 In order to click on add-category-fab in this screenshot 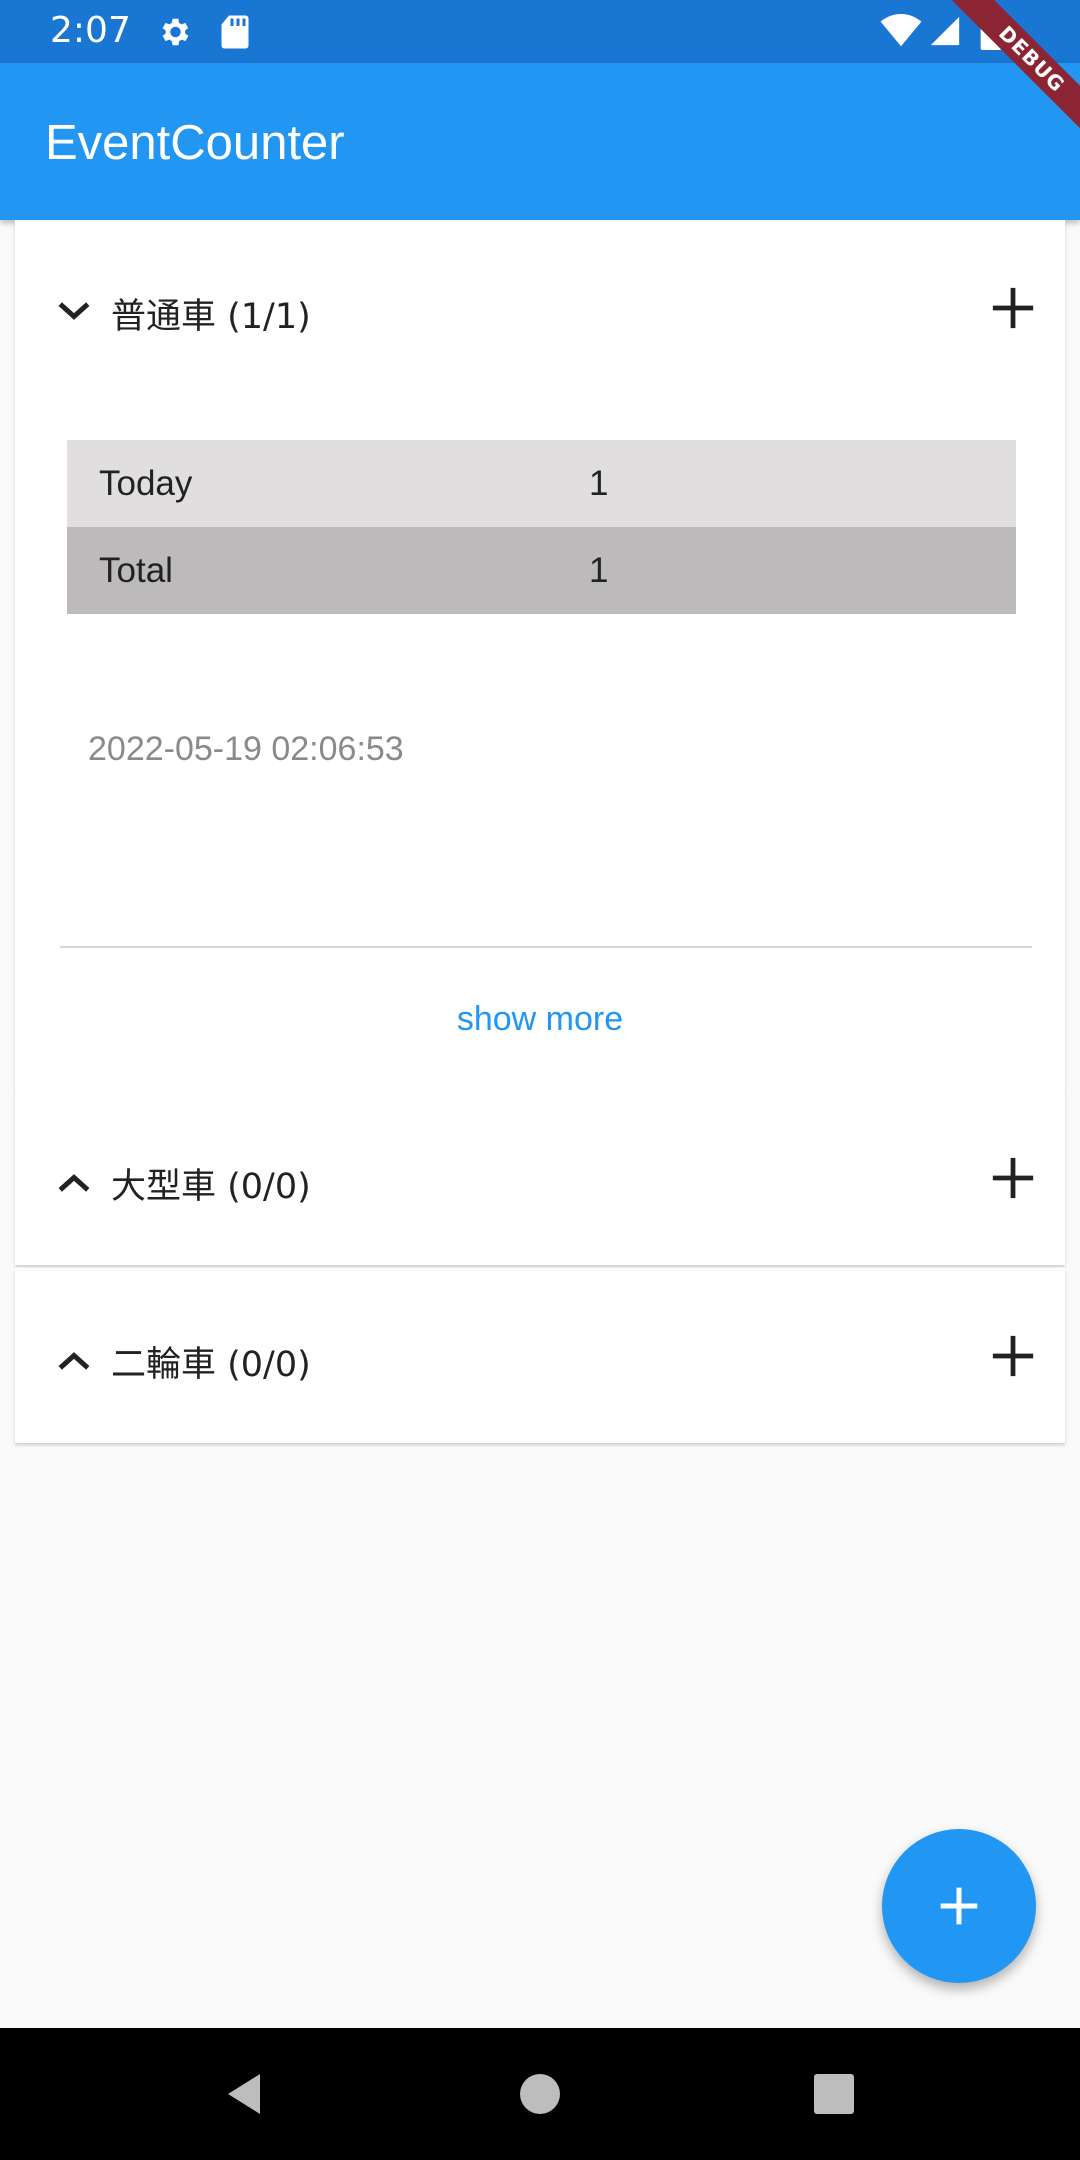, I will do `click(959, 1906)`.